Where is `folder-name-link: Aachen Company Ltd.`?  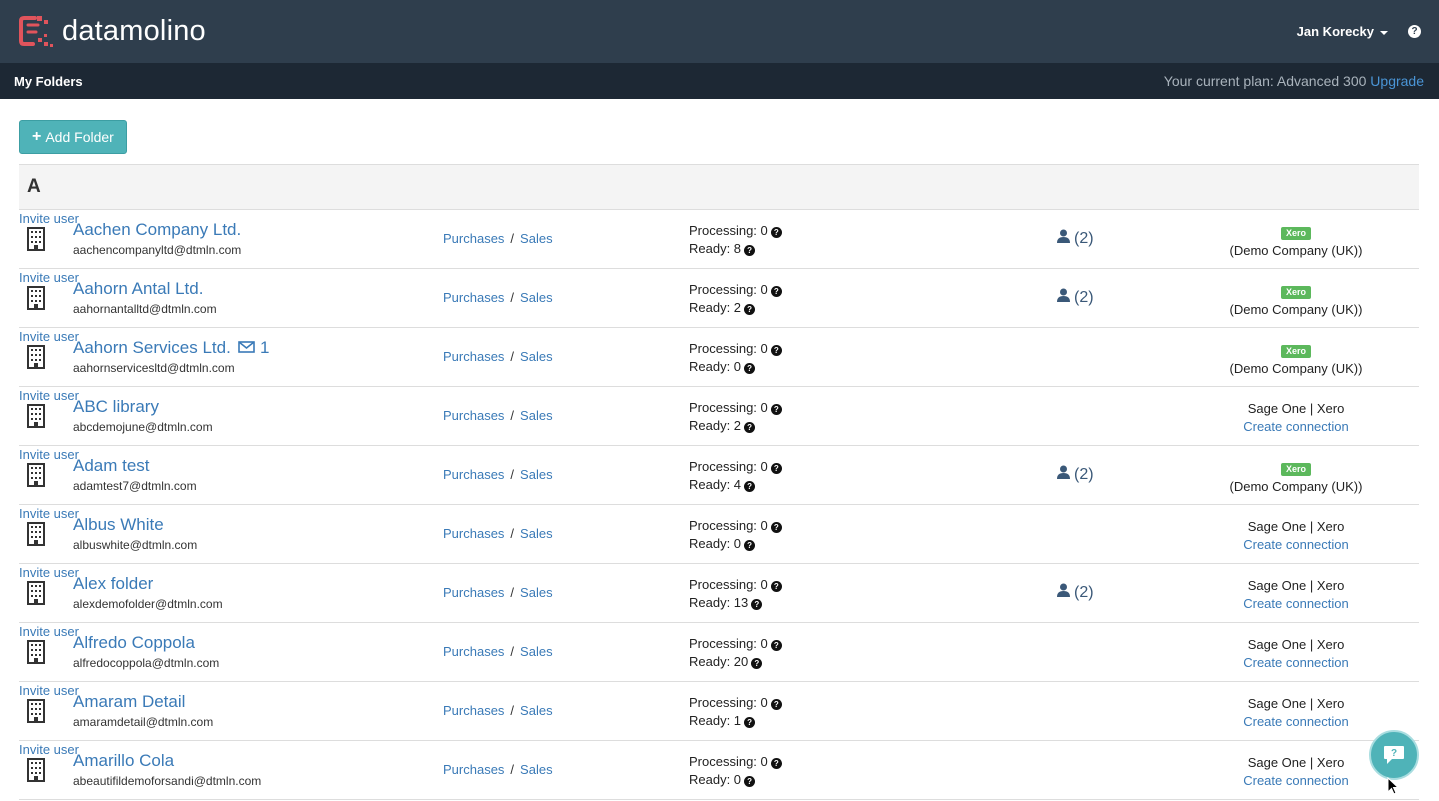 folder-name-link: Aachen Company Ltd. is located at coordinates (157, 229).